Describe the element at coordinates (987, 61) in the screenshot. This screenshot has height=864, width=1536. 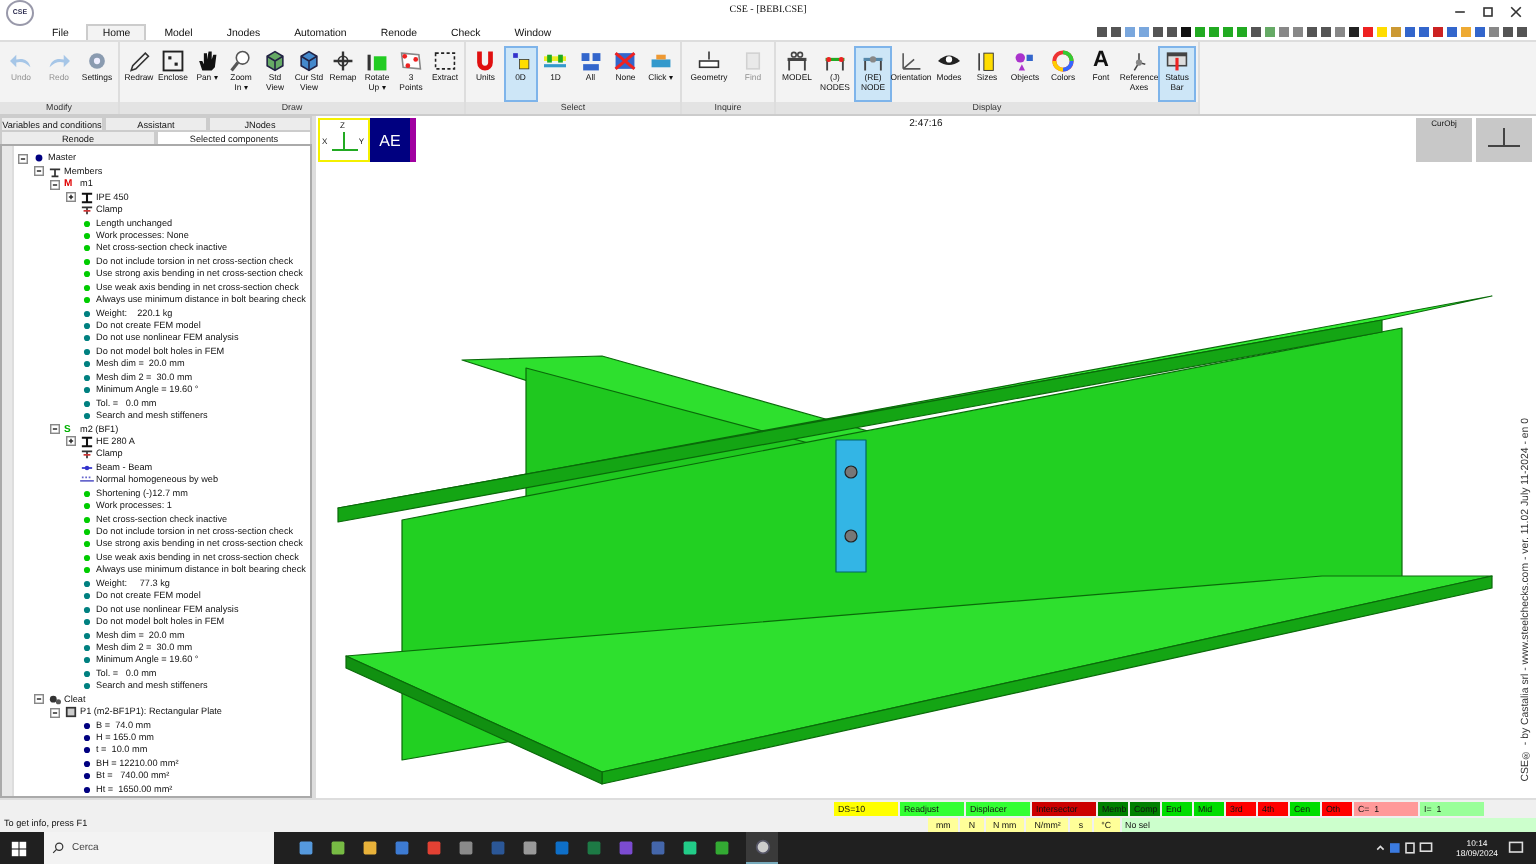
I see `sizes-icon` at that location.